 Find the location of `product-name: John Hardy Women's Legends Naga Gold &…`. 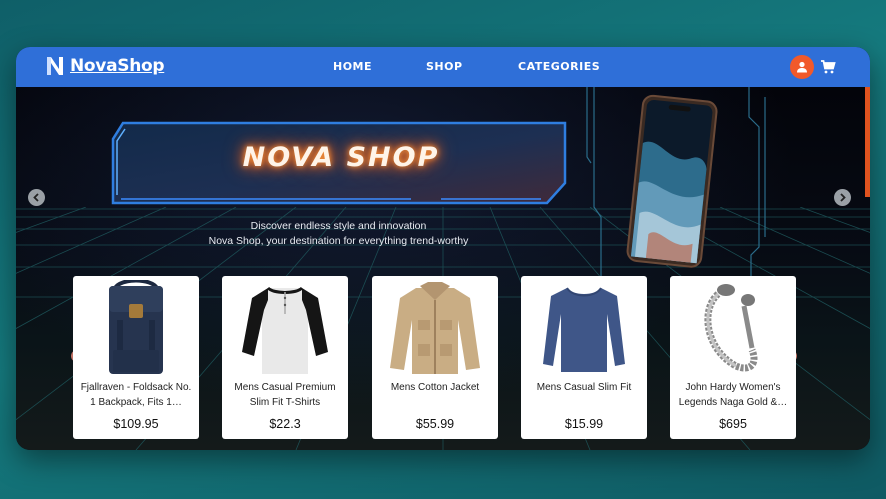

product-name: John Hardy Women's Legends Naga Gold &… is located at coordinates (733, 395).